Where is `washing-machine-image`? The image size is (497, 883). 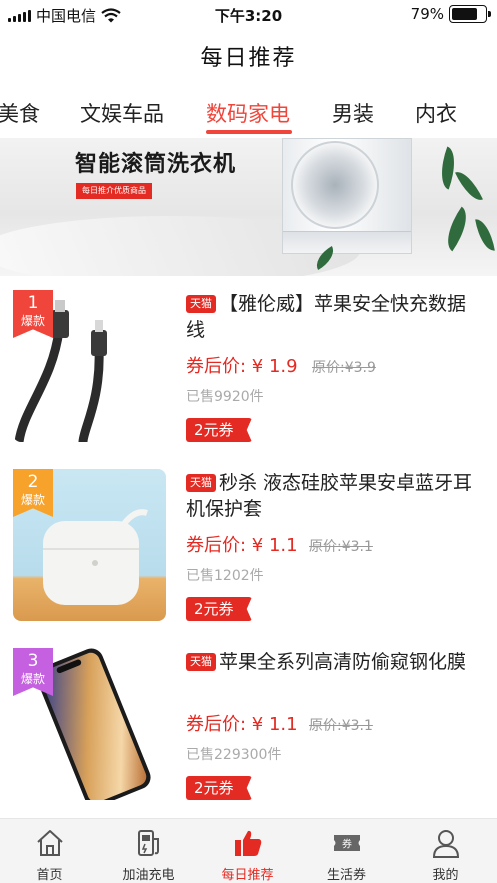 washing-machine-image is located at coordinates (347, 196).